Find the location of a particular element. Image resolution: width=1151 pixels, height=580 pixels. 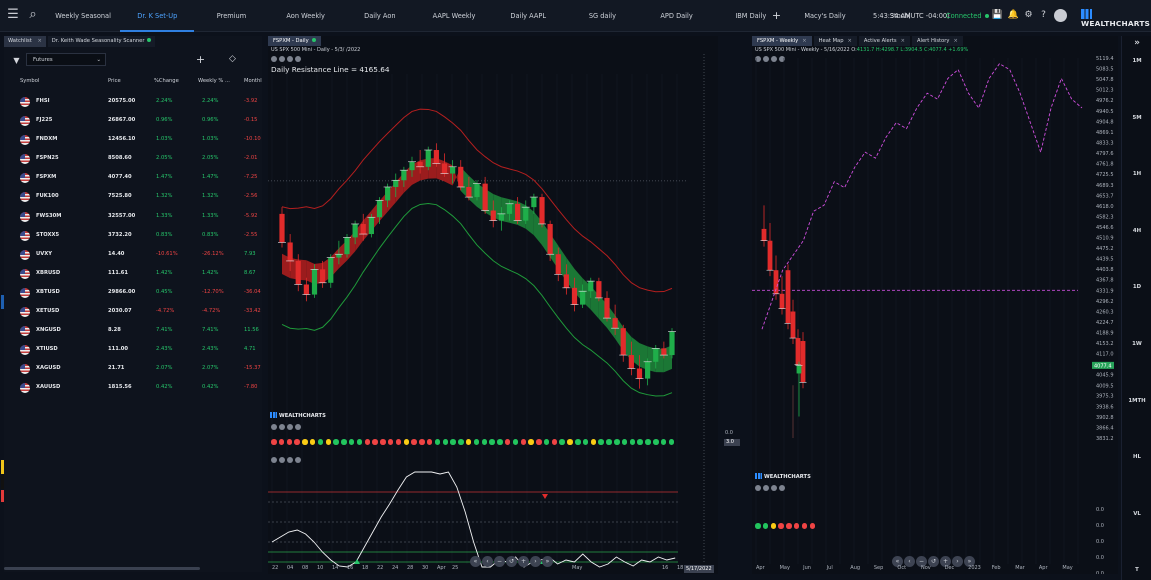

tab-5: AAPL Weekly is located at coordinates (454, 16).